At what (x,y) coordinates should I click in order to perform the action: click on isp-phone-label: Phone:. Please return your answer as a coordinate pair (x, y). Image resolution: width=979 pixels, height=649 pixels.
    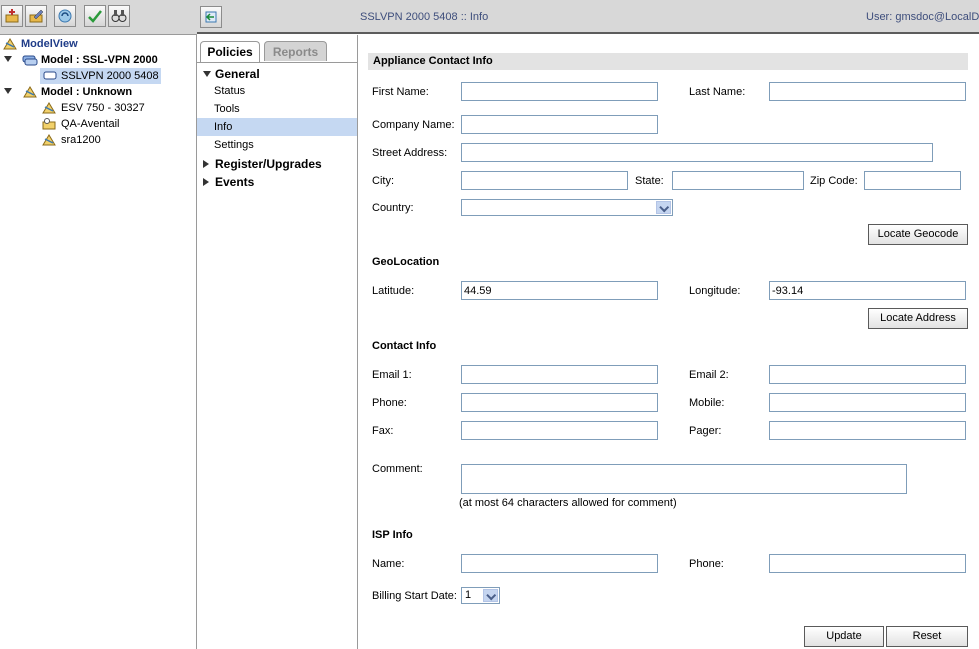
    Looking at the image, I should click on (706, 564).